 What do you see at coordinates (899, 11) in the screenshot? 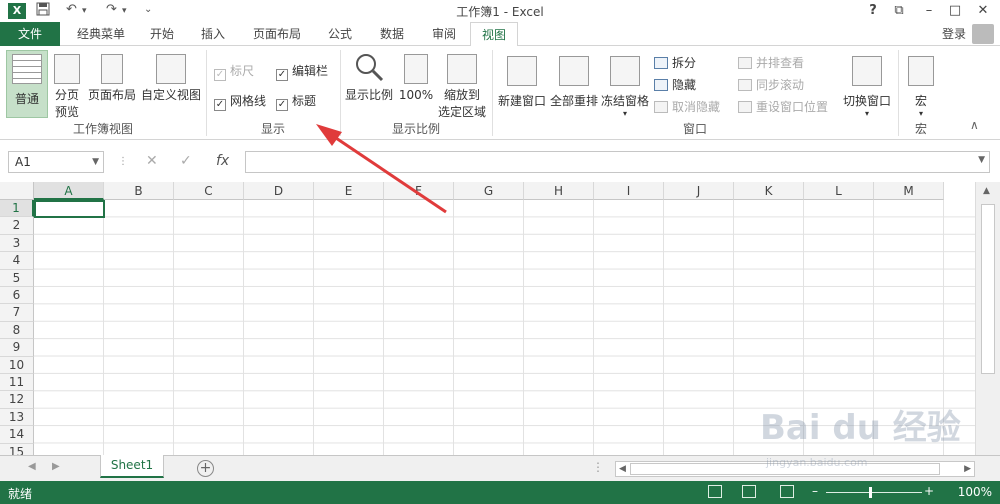
I see `ribbon-display-options-button: ⧉` at bounding box center [899, 11].